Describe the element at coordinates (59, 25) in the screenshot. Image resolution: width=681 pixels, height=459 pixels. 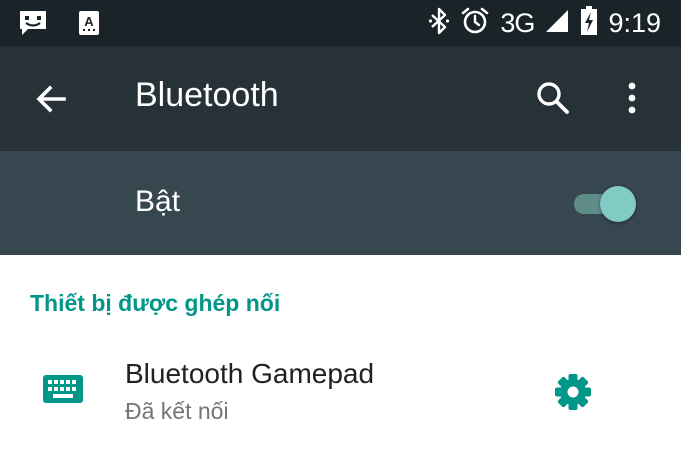
I see `status-bar-notifications: A` at that location.